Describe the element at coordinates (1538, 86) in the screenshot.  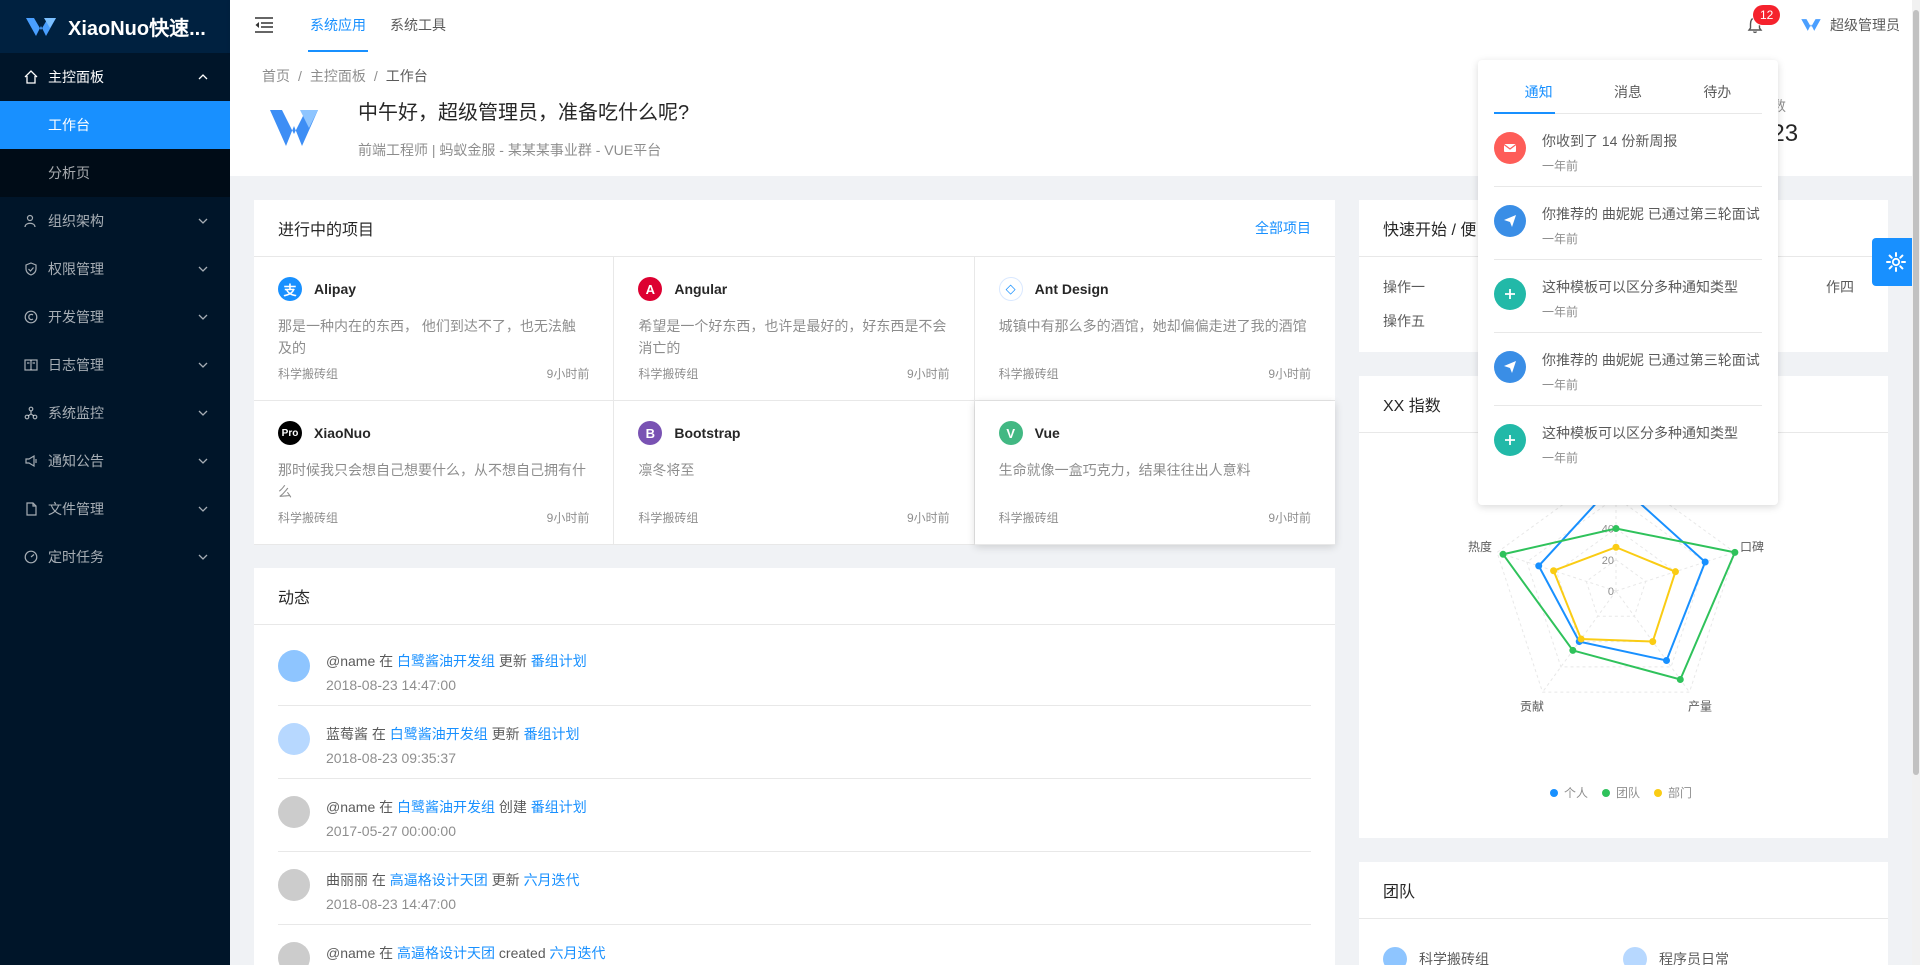
I see `tab-notice: 通知` at that location.